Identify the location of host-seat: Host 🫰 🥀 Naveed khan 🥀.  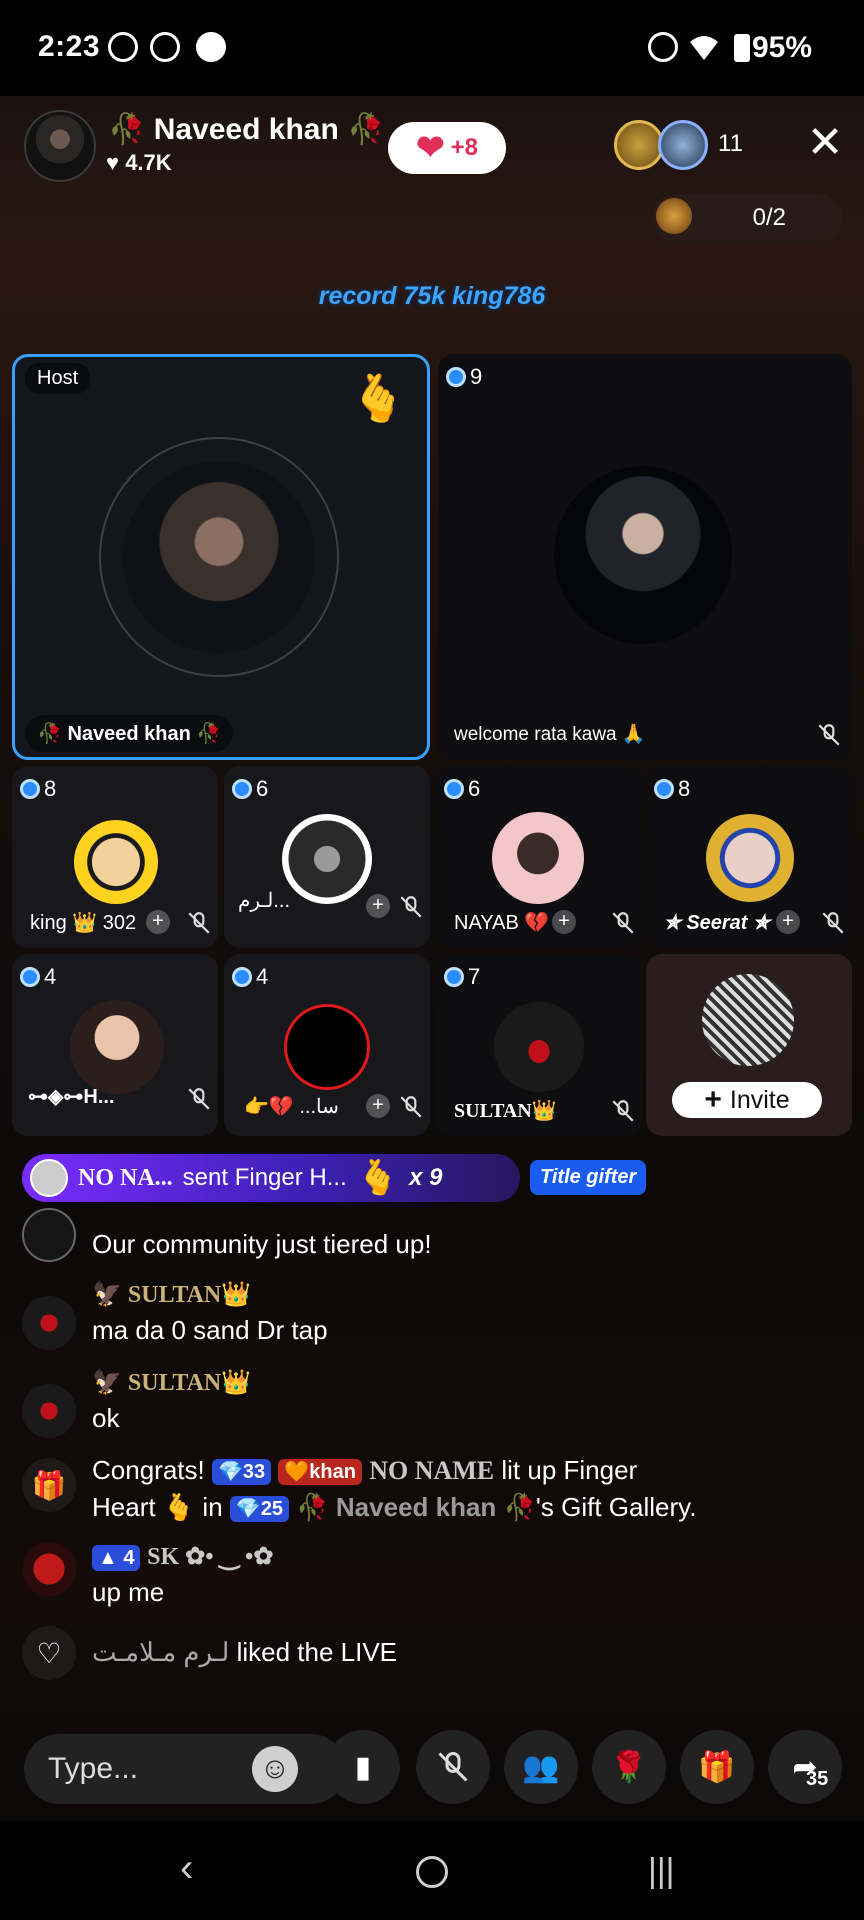
(221, 557).